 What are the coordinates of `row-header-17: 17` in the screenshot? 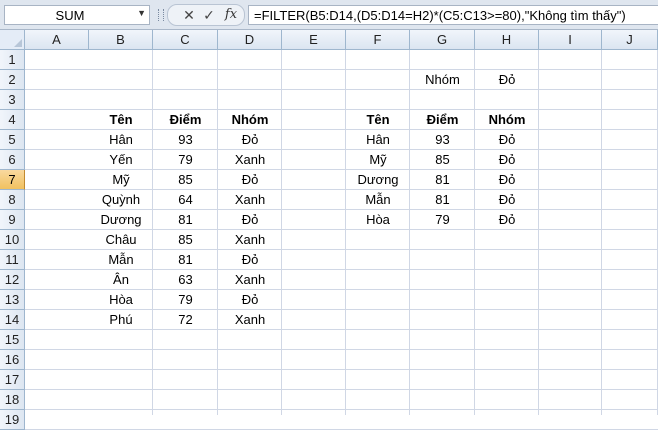 It's located at (12, 380).